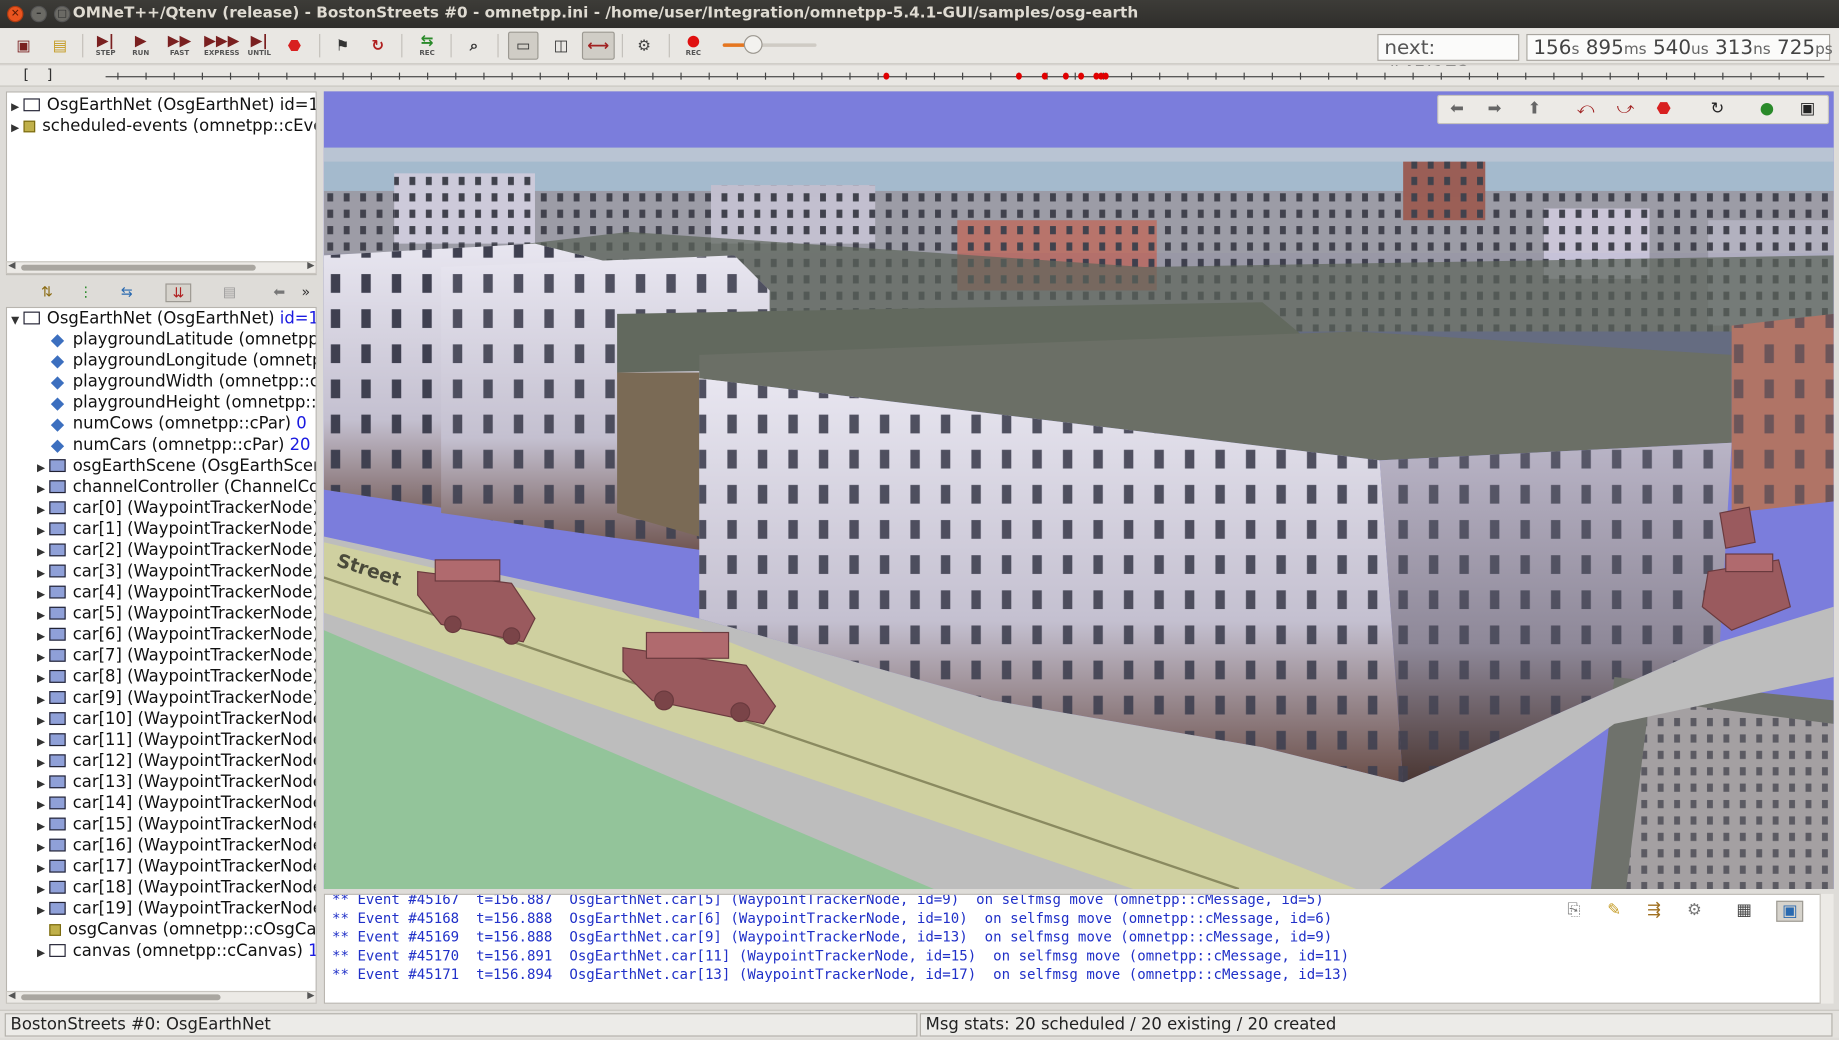  Describe the element at coordinates (47, 291) in the screenshot. I see `go-to-parent-icon: ⇅` at that location.